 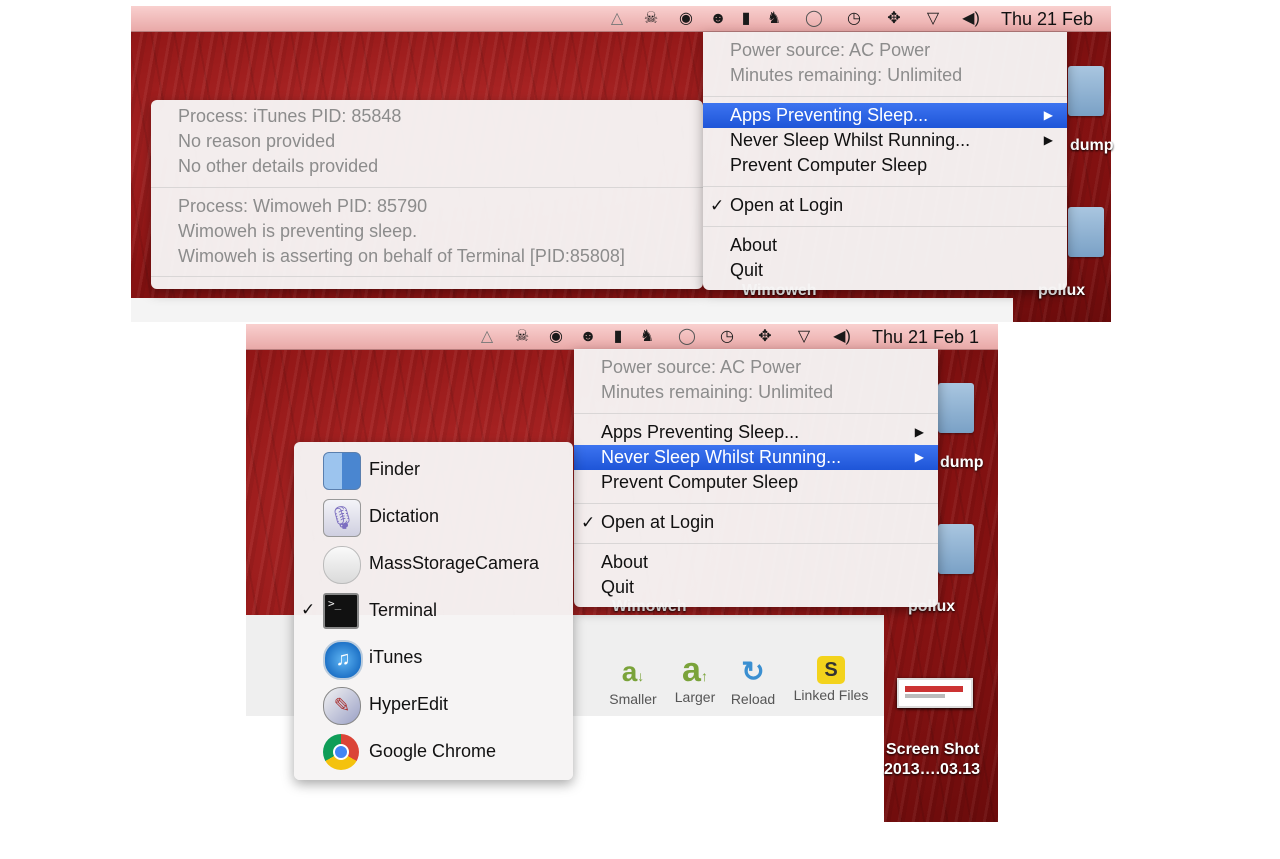 What do you see at coordinates (290, 116) in the screenshot?
I see `assertion-process-1: Process: iTunes PID: 85848` at bounding box center [290, 116].